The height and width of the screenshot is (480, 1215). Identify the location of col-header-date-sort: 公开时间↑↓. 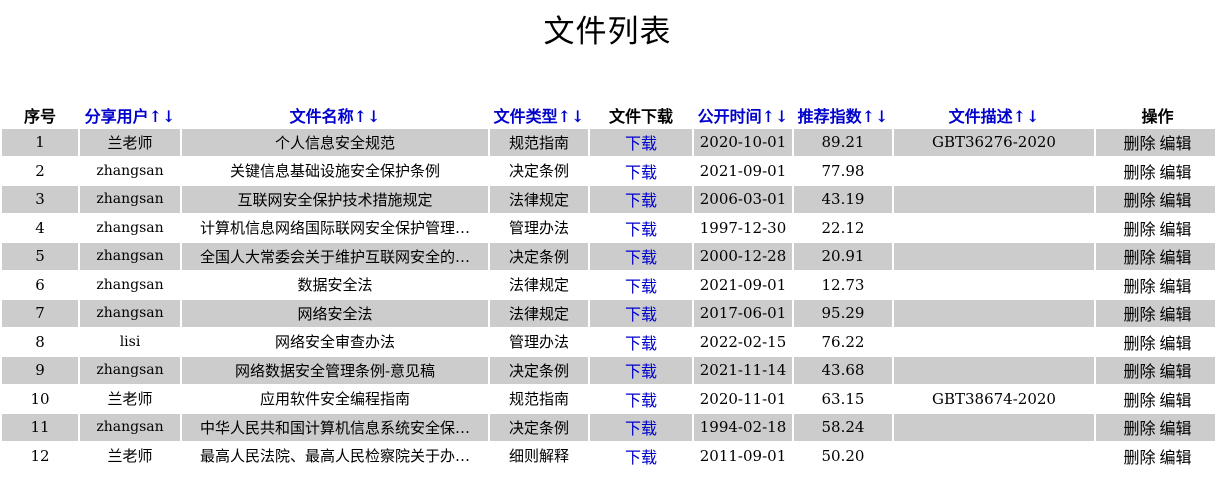
(743, 115).